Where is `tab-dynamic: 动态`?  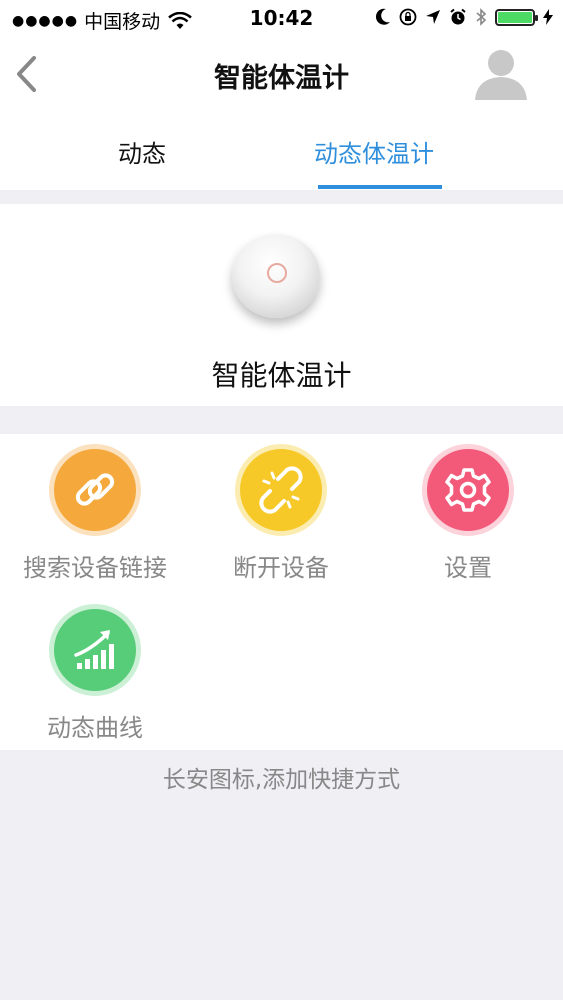 tab-dynamic: 动态 is located at coordinates (142, 151).